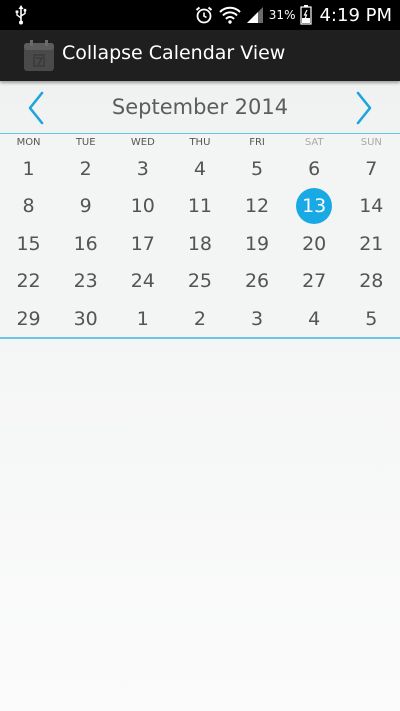  I want to click on day-cell: 6, so click(314, 169).